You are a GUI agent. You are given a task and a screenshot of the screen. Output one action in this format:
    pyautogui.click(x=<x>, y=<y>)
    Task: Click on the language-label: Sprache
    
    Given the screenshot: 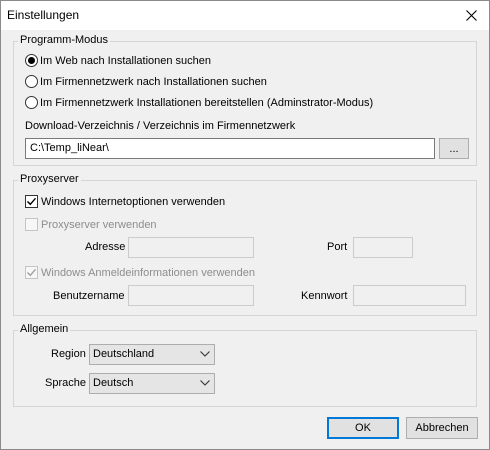 What is the action you would take?
    pyautogui.click(x=65, y=383)
    